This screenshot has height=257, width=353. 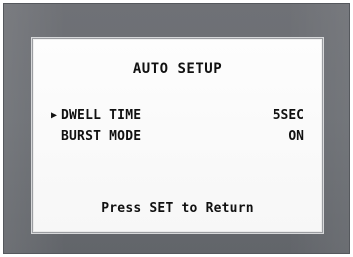 I want to click on dwell-time-label: DWELL TIME, so click(x=101, y=115).